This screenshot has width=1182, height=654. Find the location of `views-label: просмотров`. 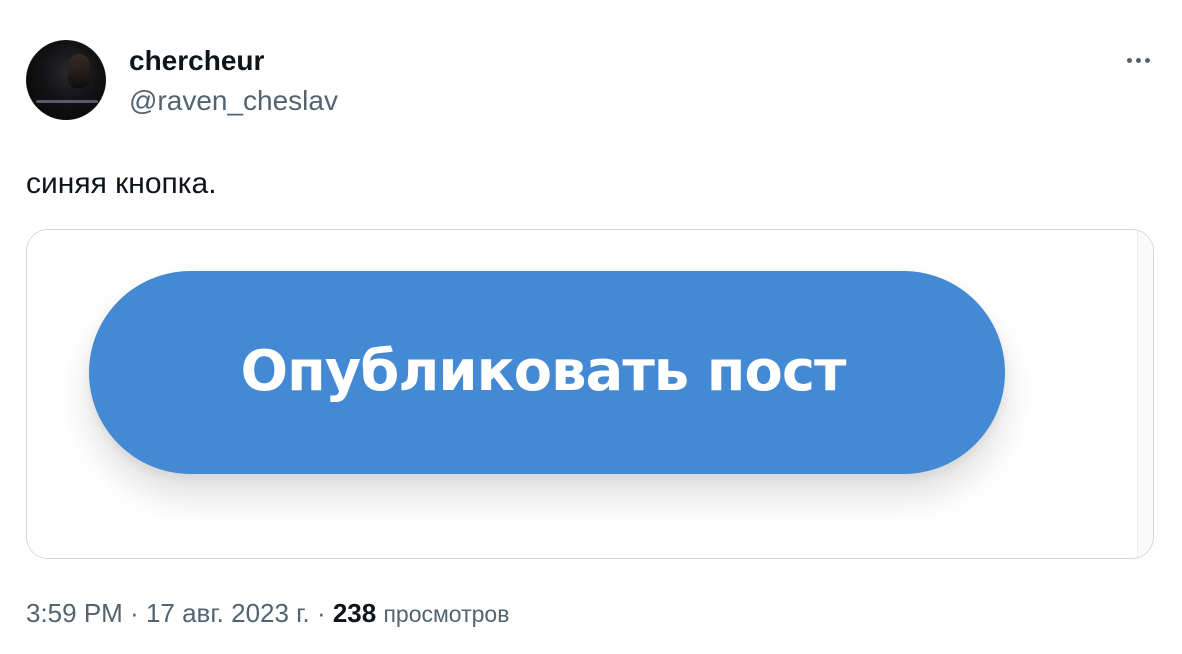

views-label: просмотров is located at coordinates (446, 614).